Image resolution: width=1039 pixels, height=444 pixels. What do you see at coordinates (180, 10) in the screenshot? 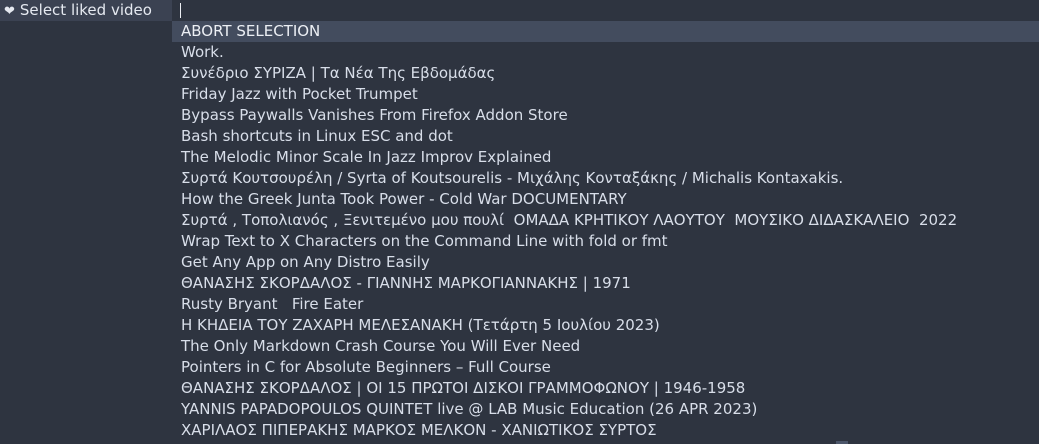
I see `text-cursor` at bounding box center [180, 10].